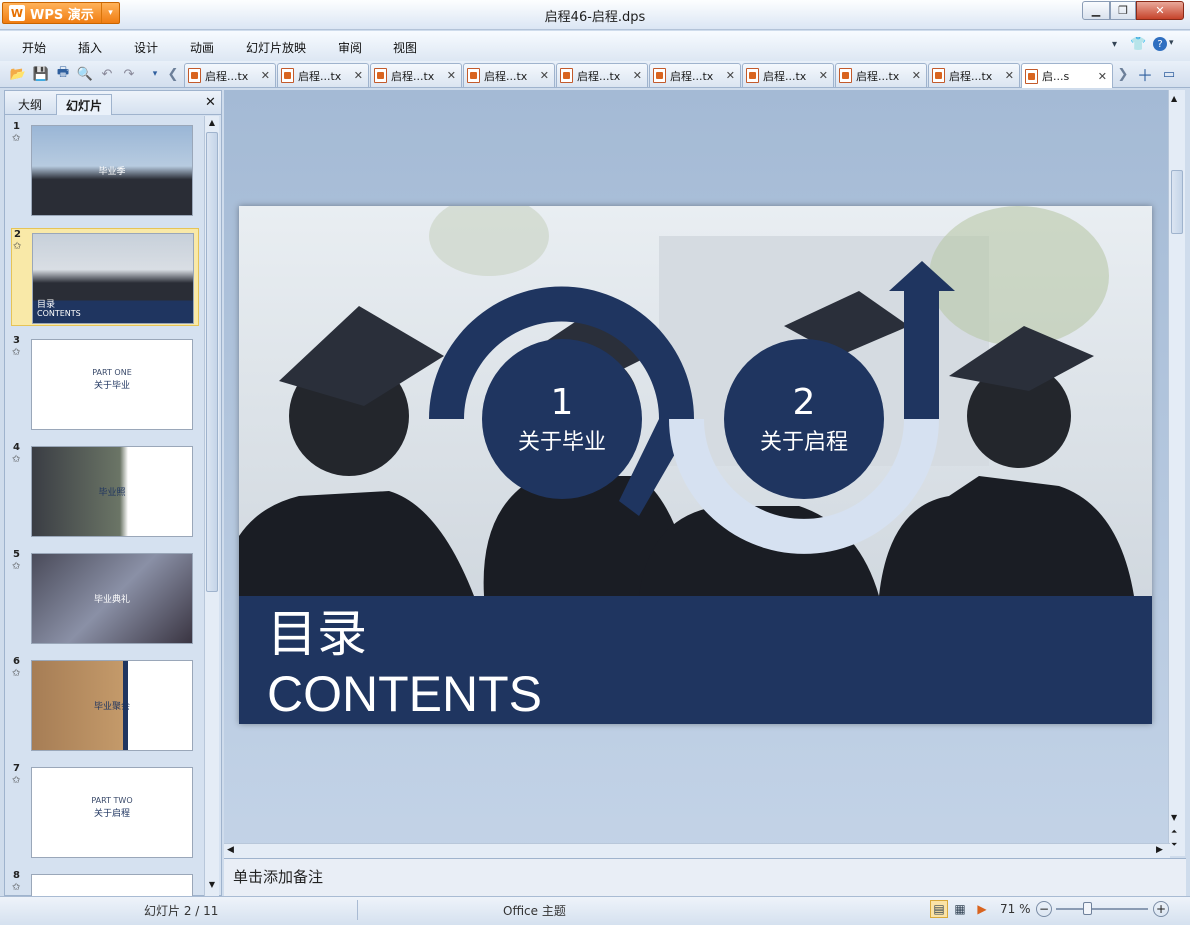 This screenshot has width=1190, height=925. I want to click on zoom-level: 71 %, so click(1015, 909).